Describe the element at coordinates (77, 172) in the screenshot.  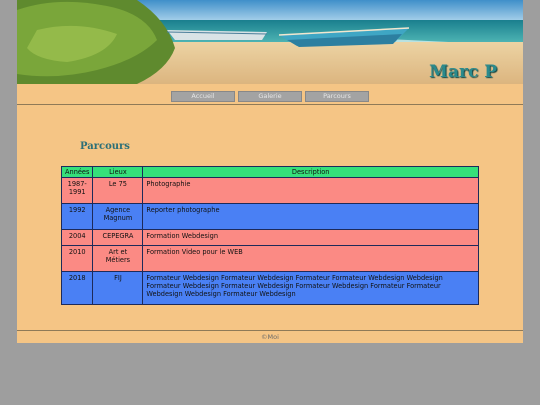
I see `column-header-annees: Années` at that location.